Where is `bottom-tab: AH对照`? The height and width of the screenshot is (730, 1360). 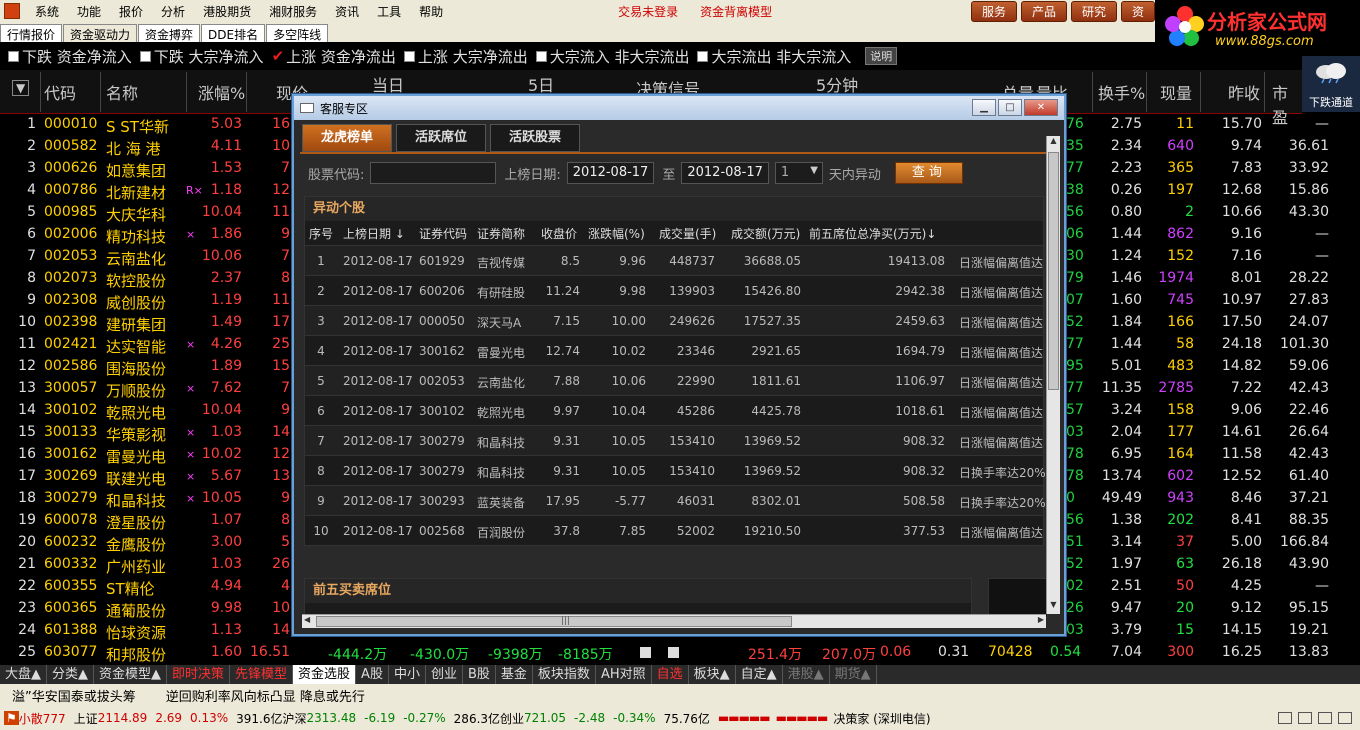 bottom-tab: AH对照 is located at coordinates (624, 674).